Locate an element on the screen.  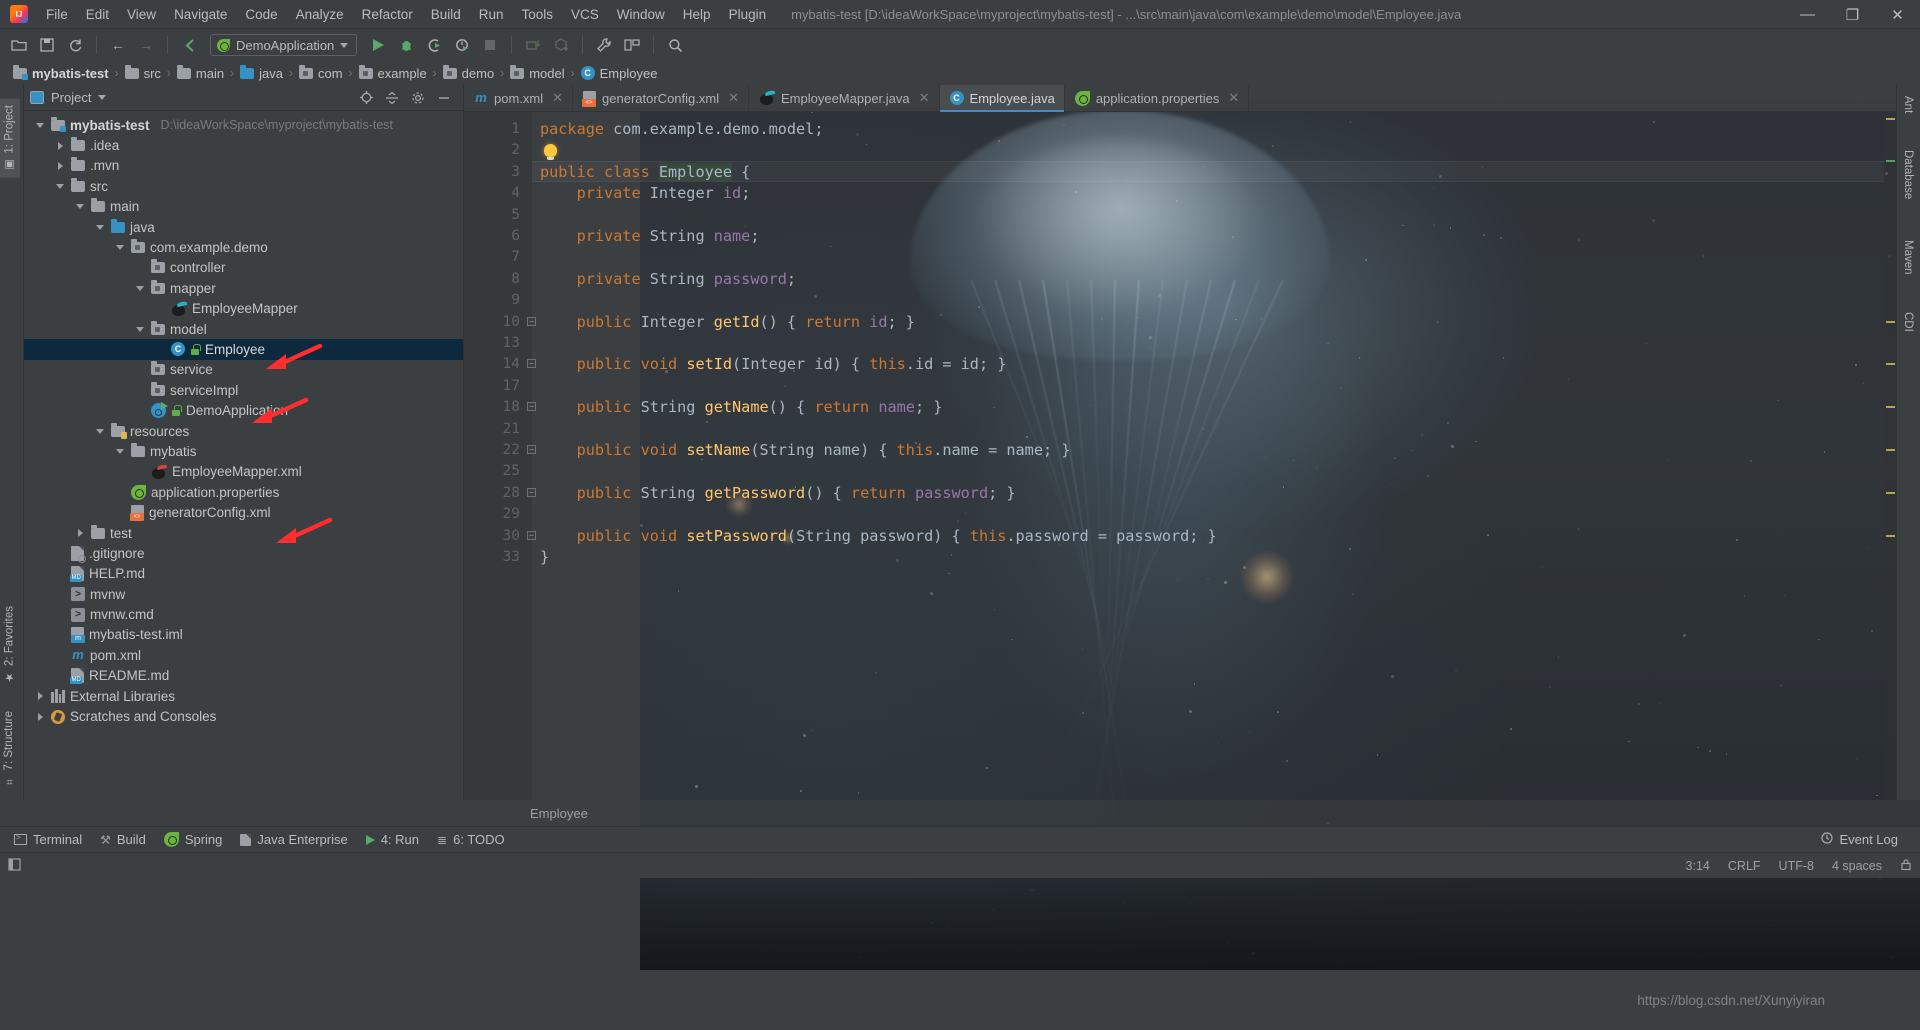
tree-node-mybatis-test-iml: mybatis-test.iml is located at coordinates (243, 635).